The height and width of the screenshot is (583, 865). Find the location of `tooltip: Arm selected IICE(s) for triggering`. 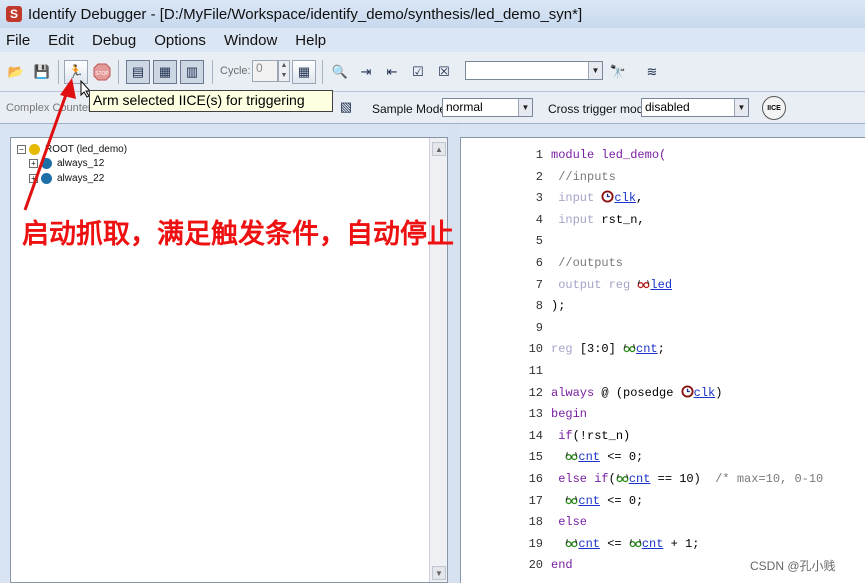

tooltip: Arm selected IICE(s) for triggering is located at coordinates (211, 101).